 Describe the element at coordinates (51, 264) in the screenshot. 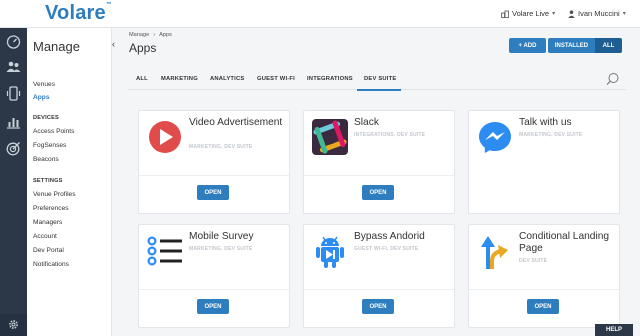

I see `sidebar-item-notifications: Notifications` at that location.